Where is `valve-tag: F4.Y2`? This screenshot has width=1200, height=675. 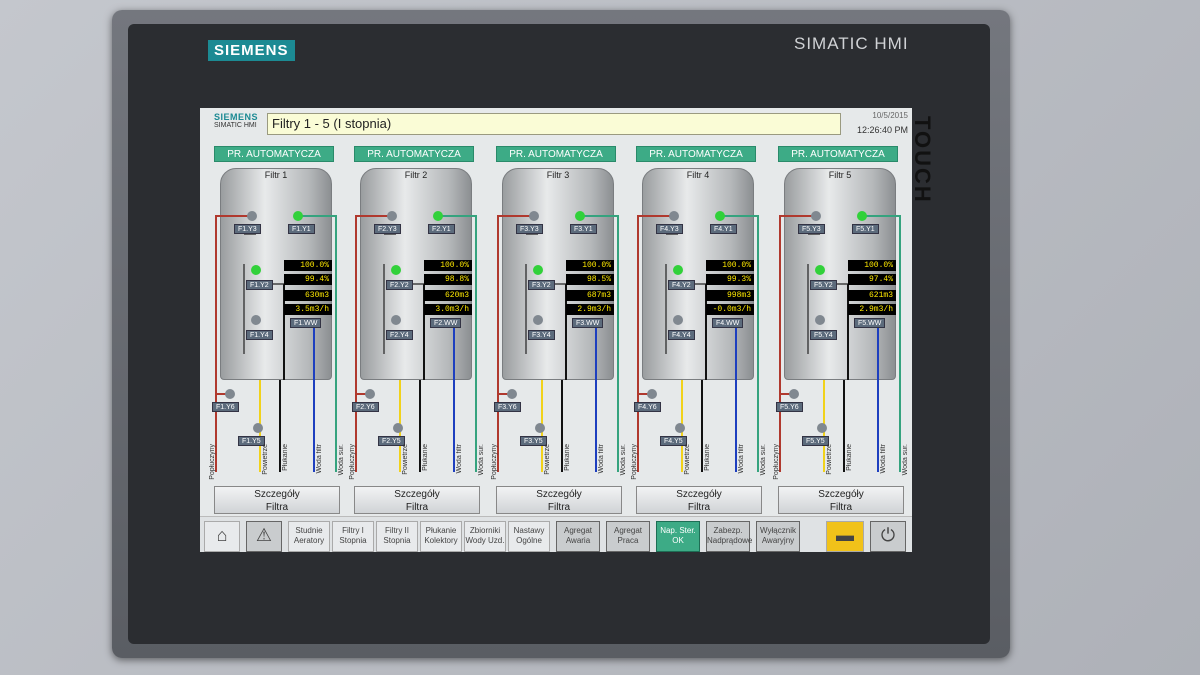
valve-tag: F4.Y2 is located at coordinates (681, 285).